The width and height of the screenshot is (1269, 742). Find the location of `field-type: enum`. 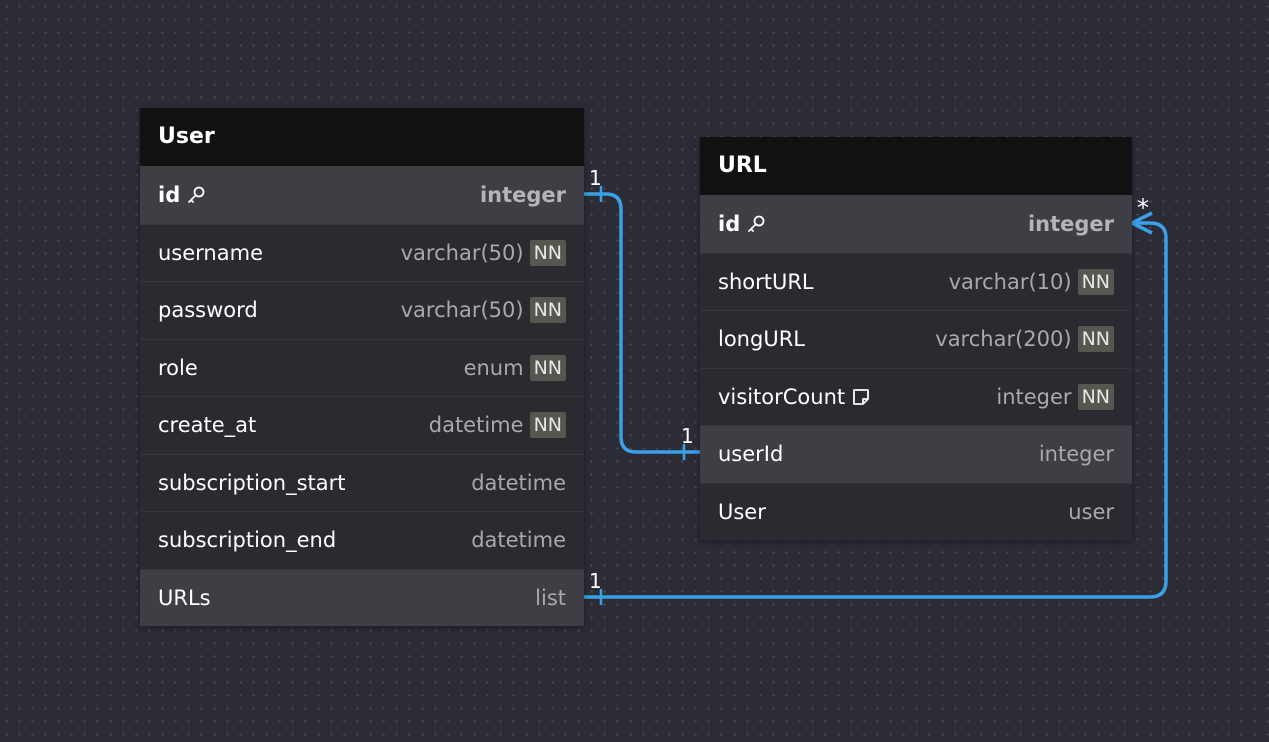

field-type: enum is located at coordinates (493, 367).